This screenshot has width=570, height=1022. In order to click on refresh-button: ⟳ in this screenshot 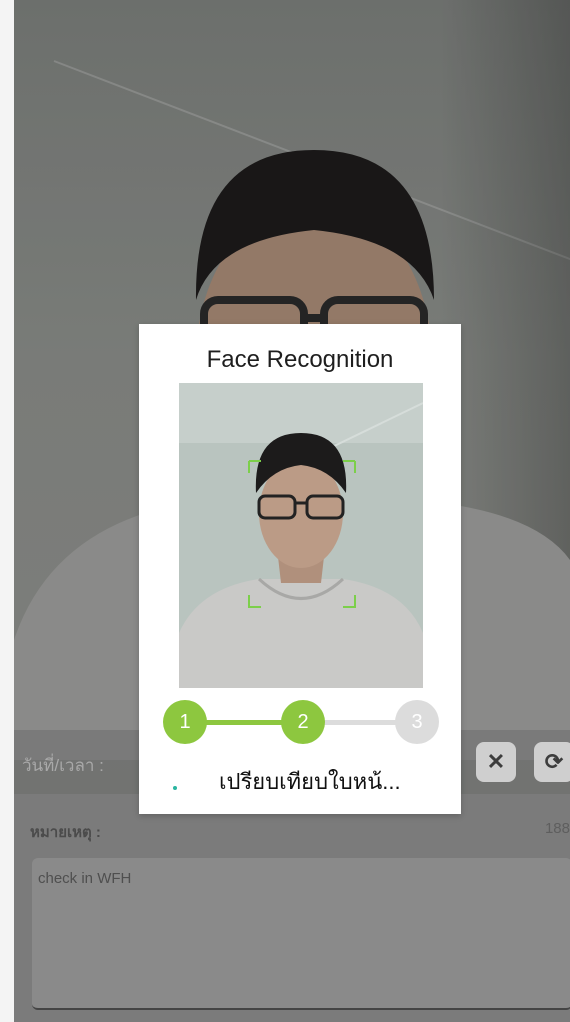, I will do `click(552, 762)`.